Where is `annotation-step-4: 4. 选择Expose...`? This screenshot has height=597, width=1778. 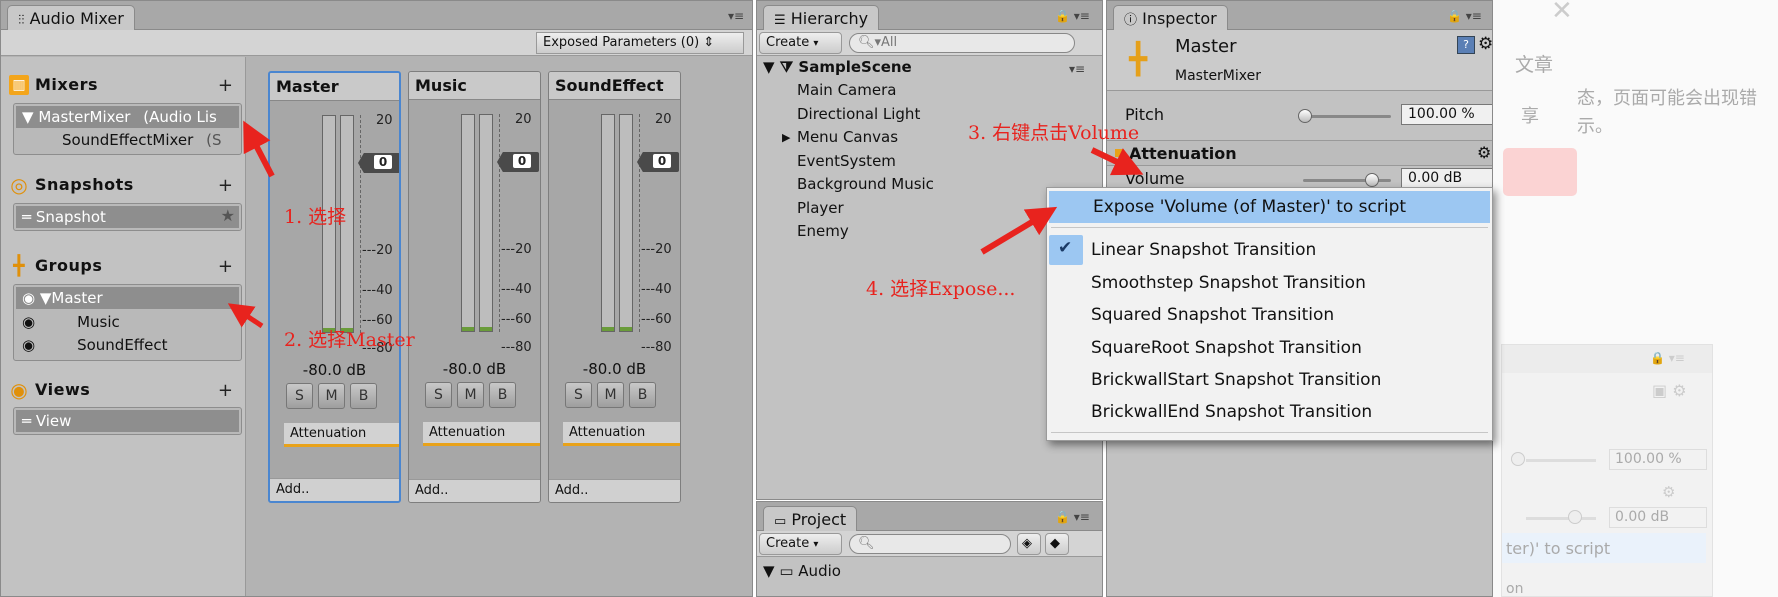
annotation-step-4: 4. 选择Expose... is located at coordinates (941, 289).